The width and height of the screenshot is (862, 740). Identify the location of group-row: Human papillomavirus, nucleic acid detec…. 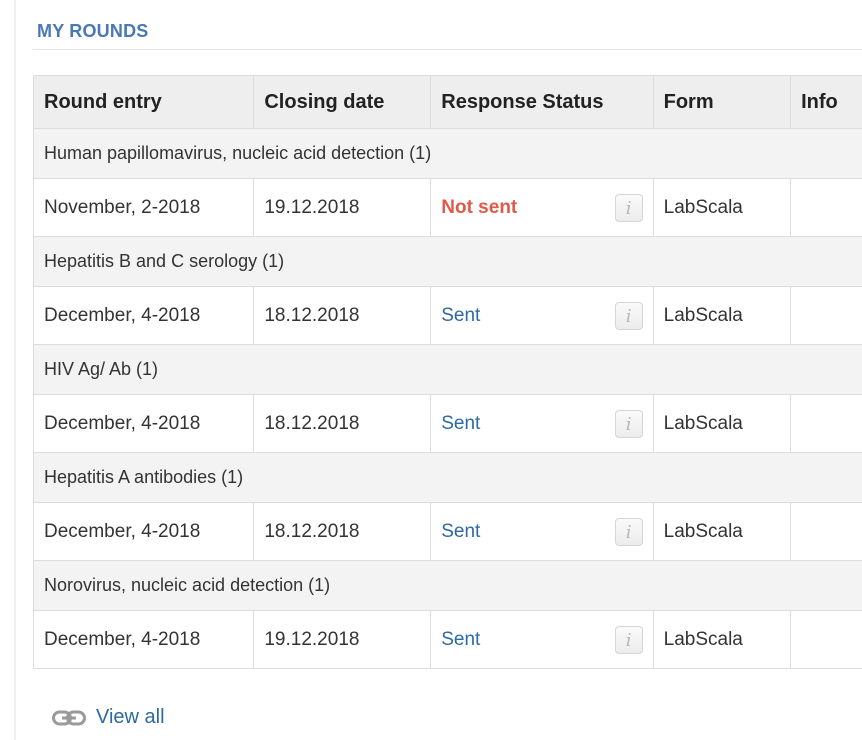
(447, 153).